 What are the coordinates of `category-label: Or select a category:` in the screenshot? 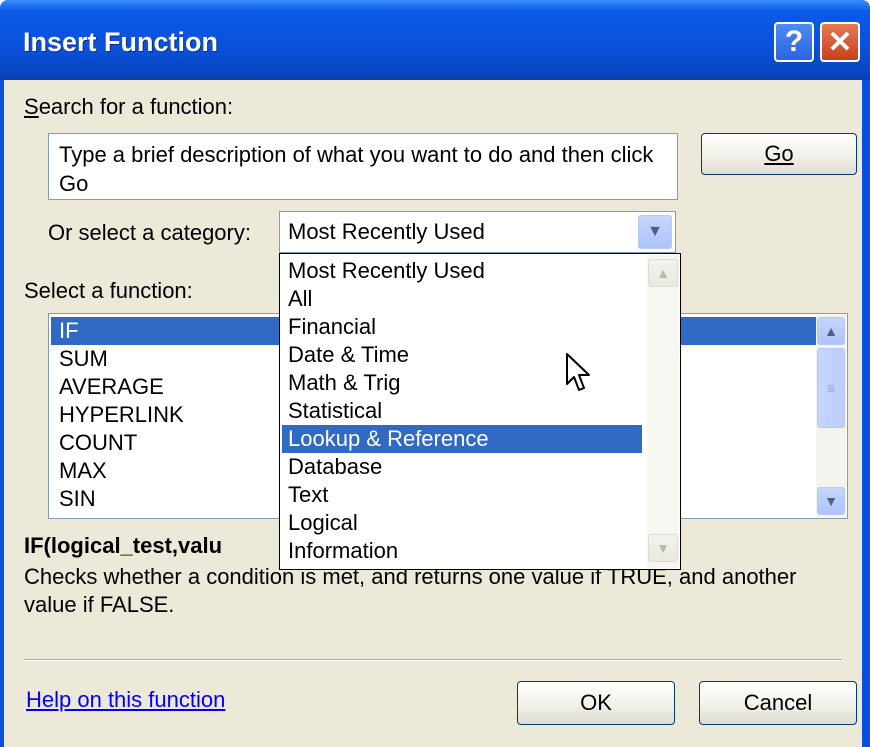 It's located at (149, 232).